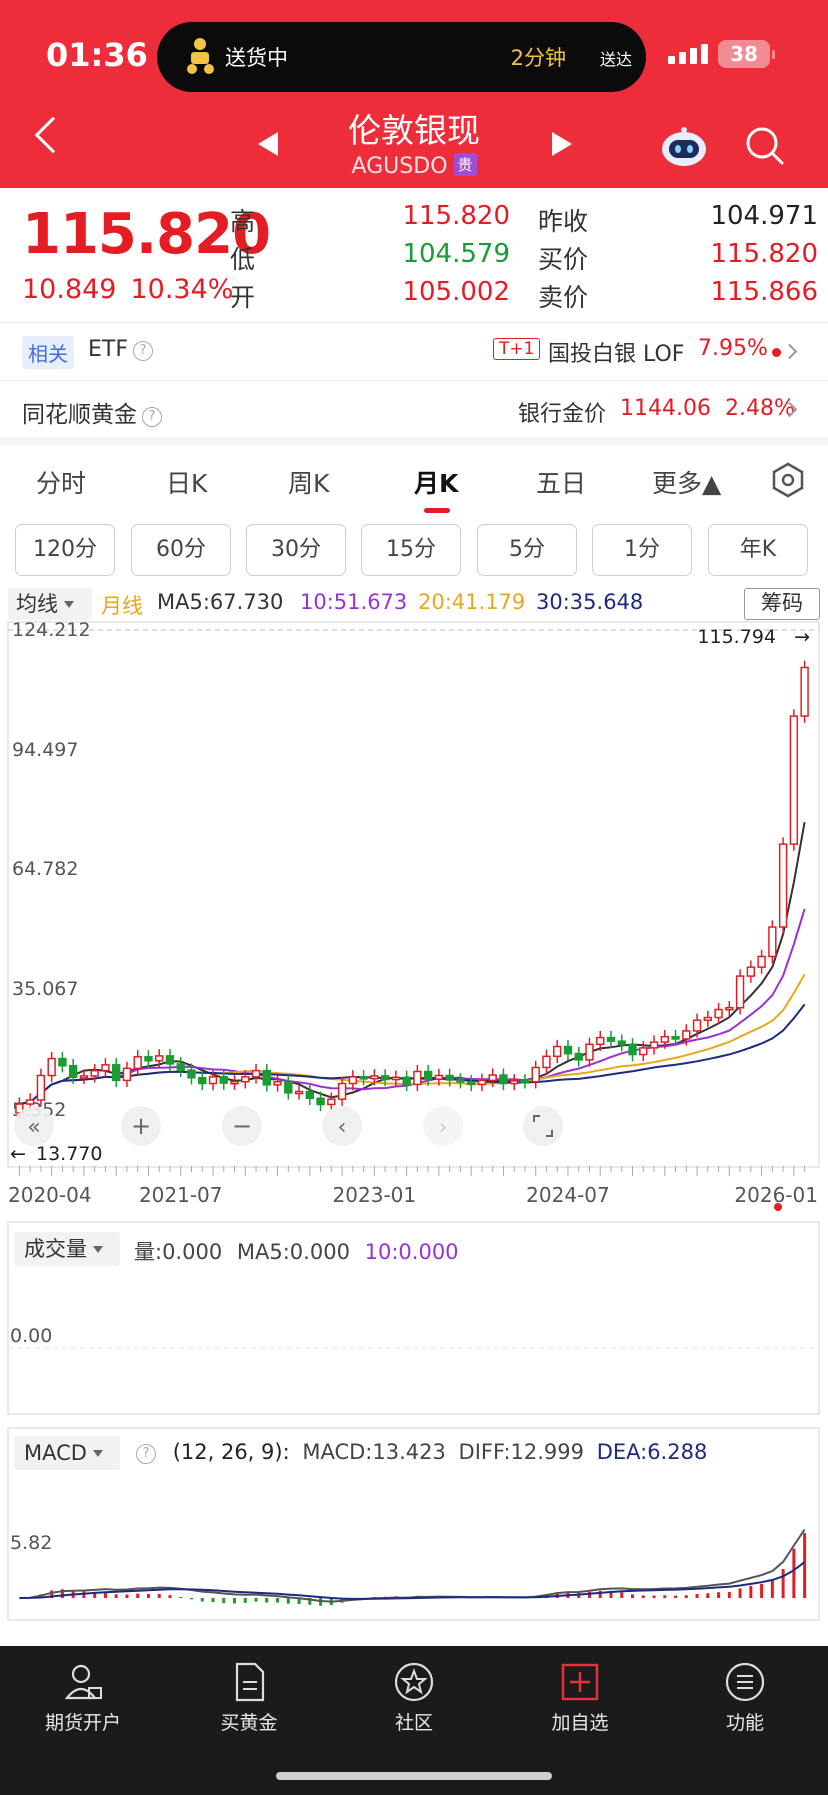  I want to click on ths-gold-label: 同花顺黄金, so click(79, 415).